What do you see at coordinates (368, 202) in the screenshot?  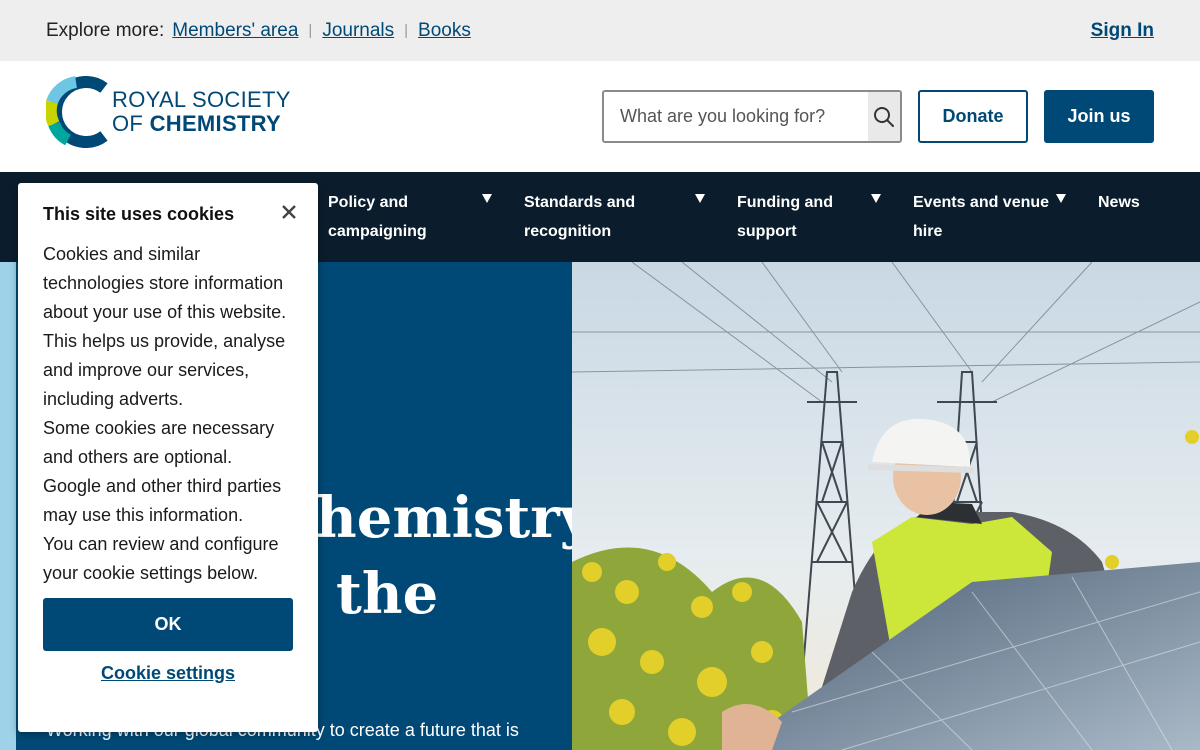 I see `nav-label-line1: Policy and` at bounding box center [368, 202].